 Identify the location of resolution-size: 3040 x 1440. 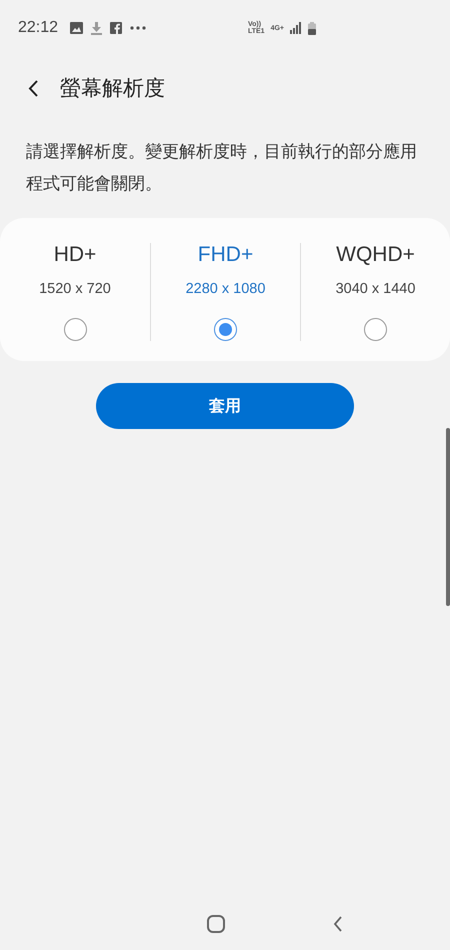
(376, 289).